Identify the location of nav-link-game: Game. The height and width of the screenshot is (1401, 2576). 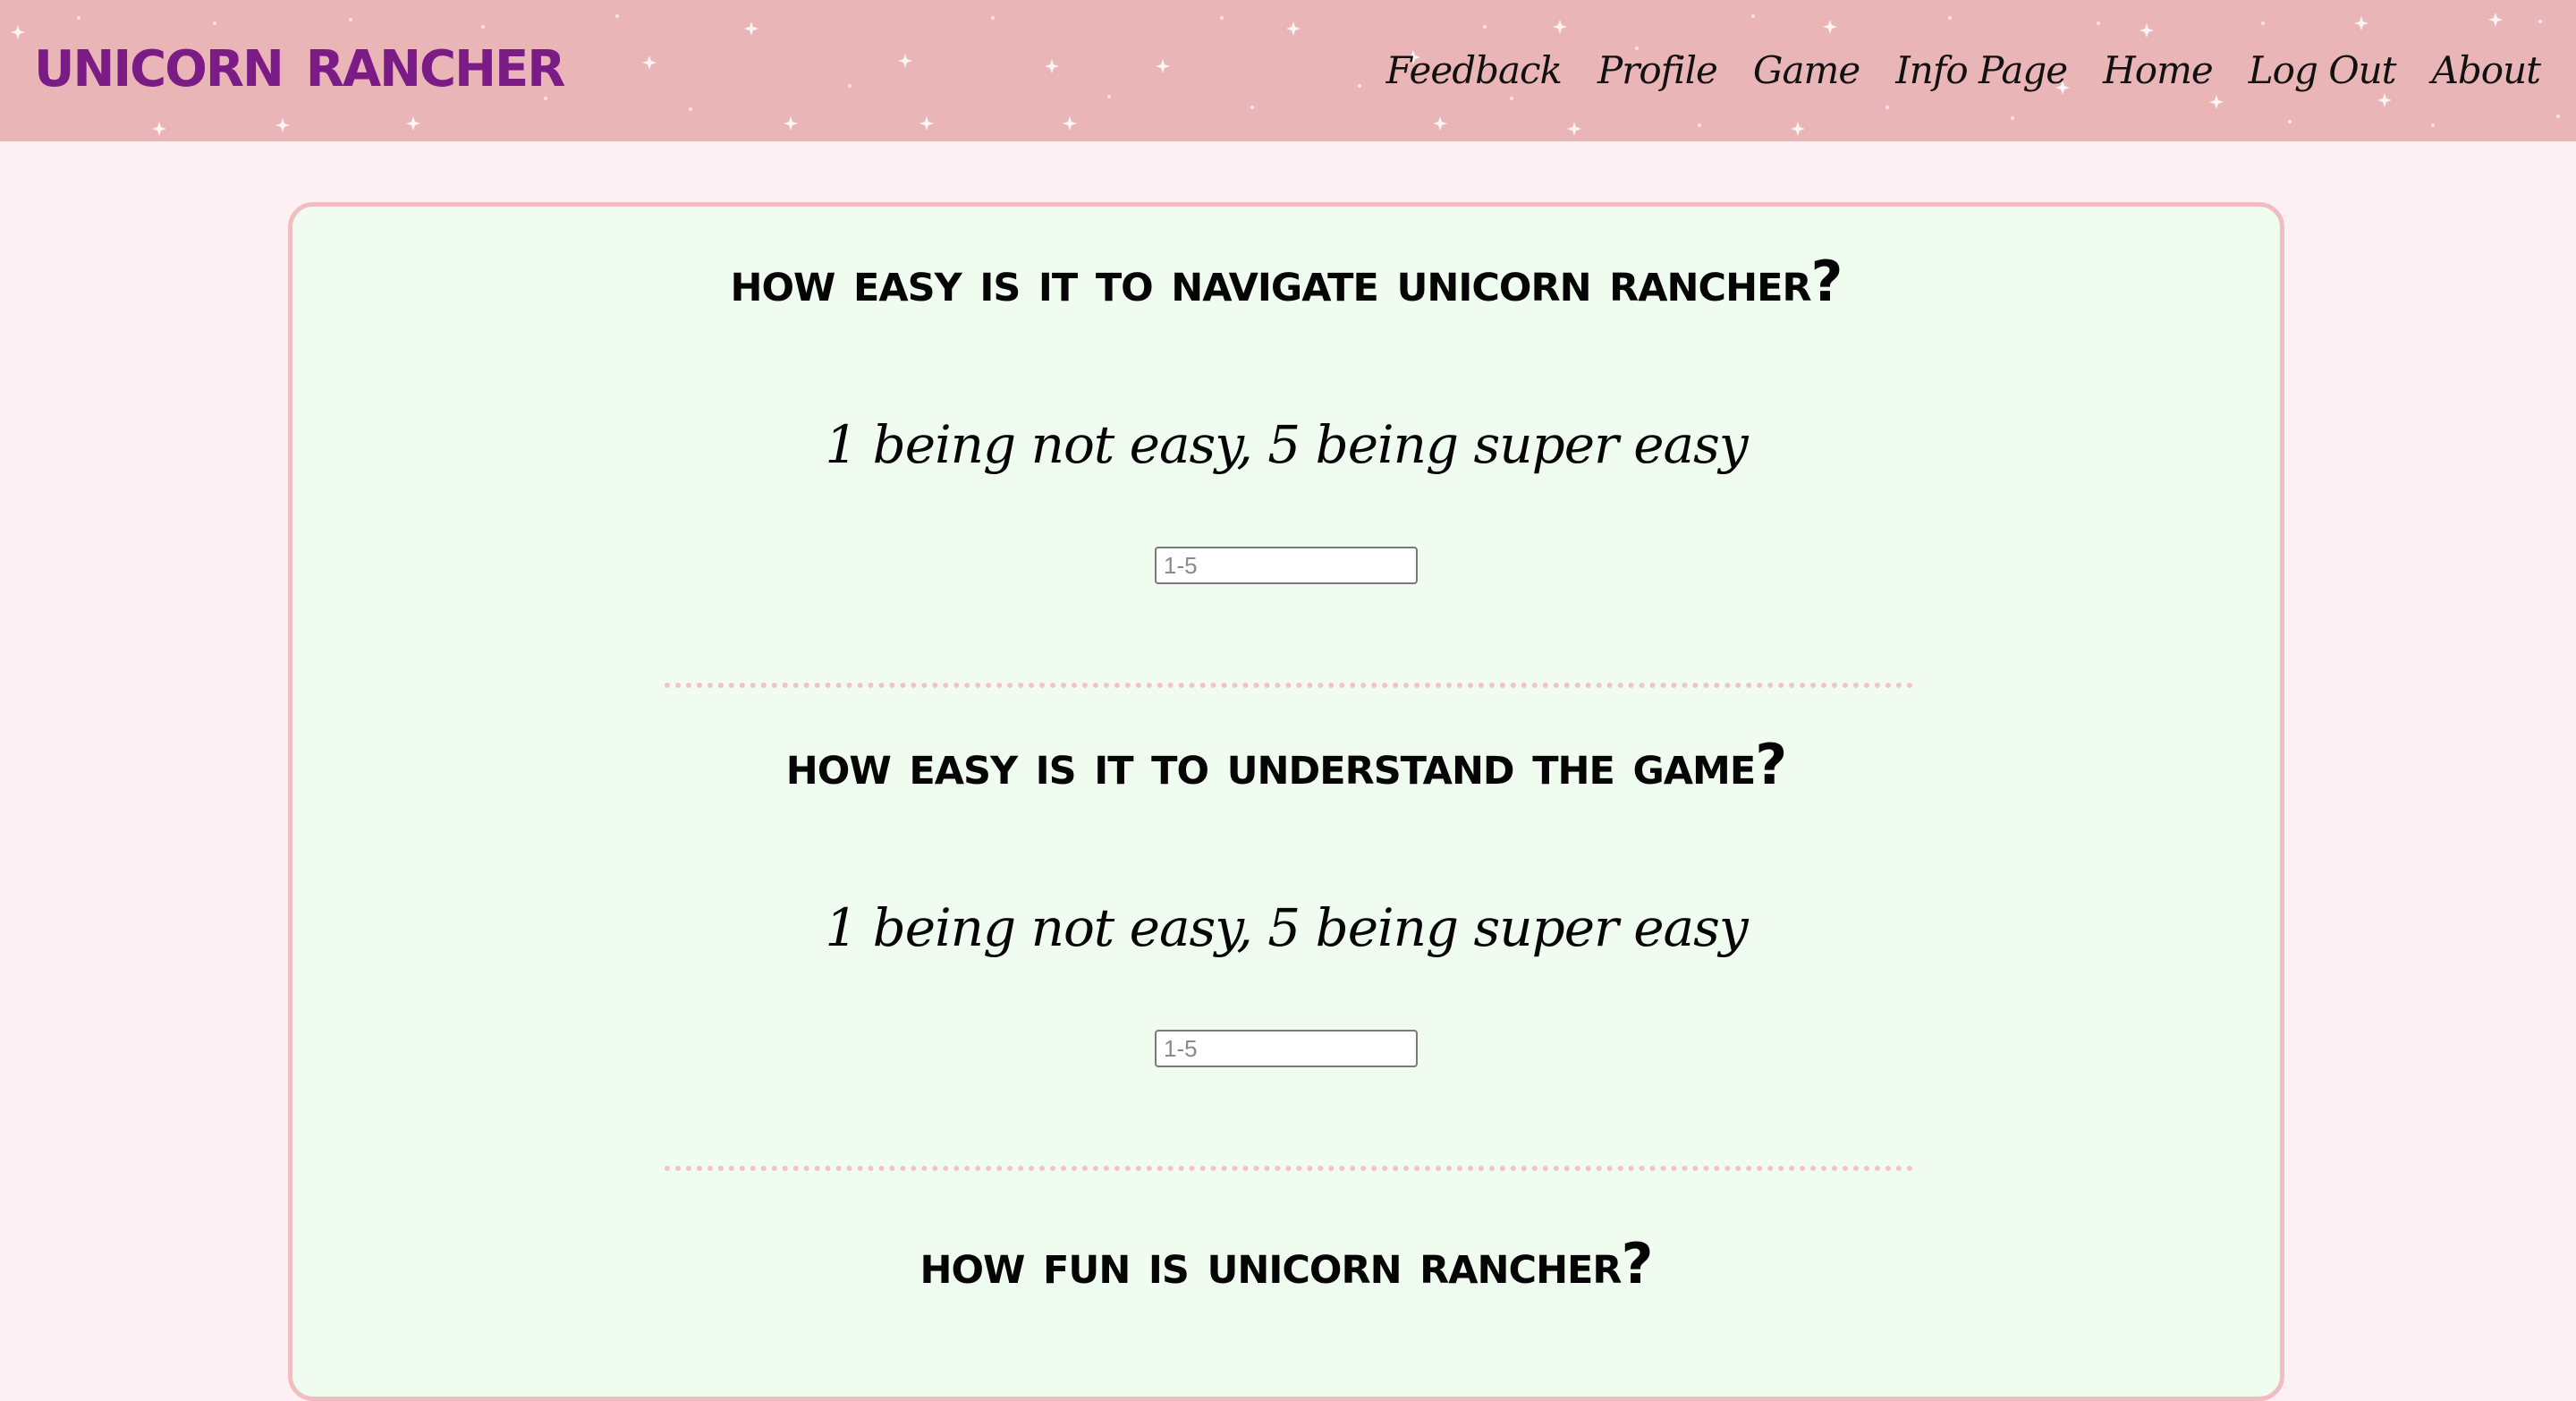
(1806, 70).